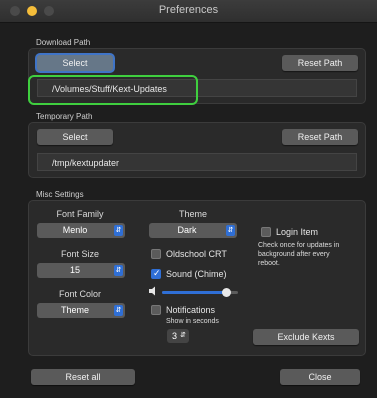 This screenshot has width=377, height=398. Describe the element at coordinates (187, 230) in the screenshot. I see `theme-value: Dark` at that location.